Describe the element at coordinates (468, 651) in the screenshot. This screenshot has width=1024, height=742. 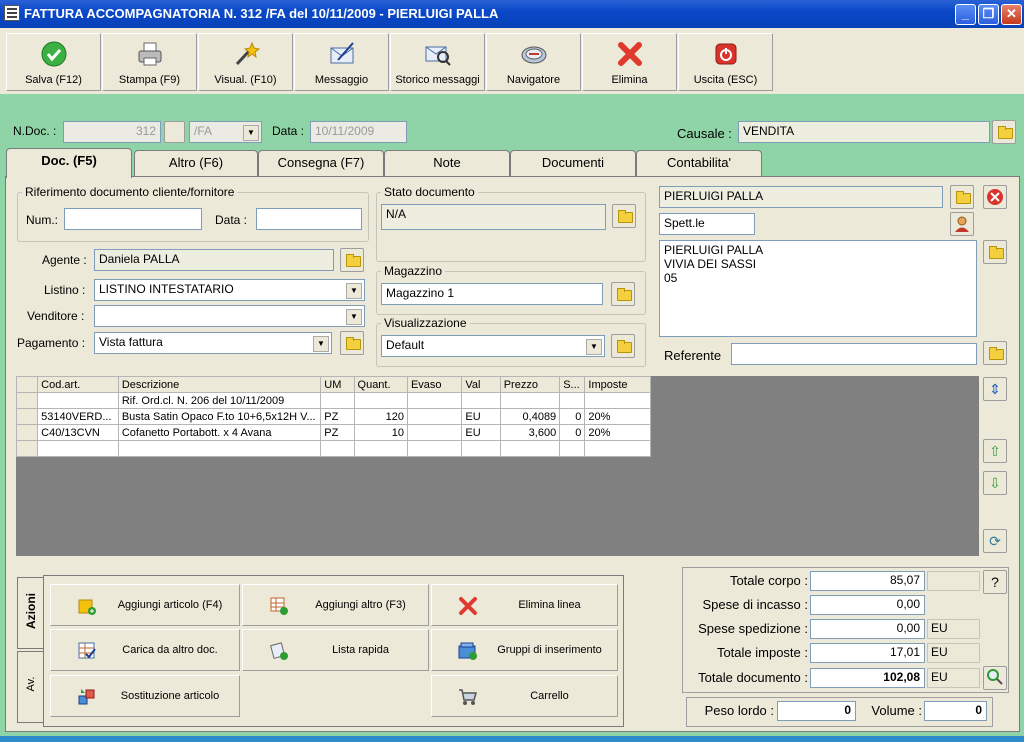
I see `group-add-icon` at that location.